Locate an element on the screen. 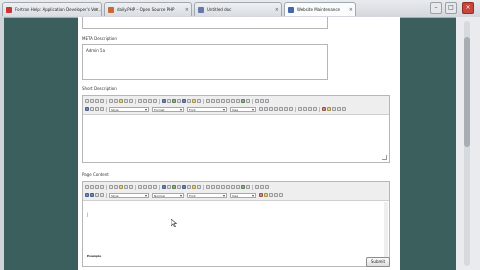 The width and height of the screenshot is (480, 270). scrollbar-thumb is located at coordinates (467, 92).